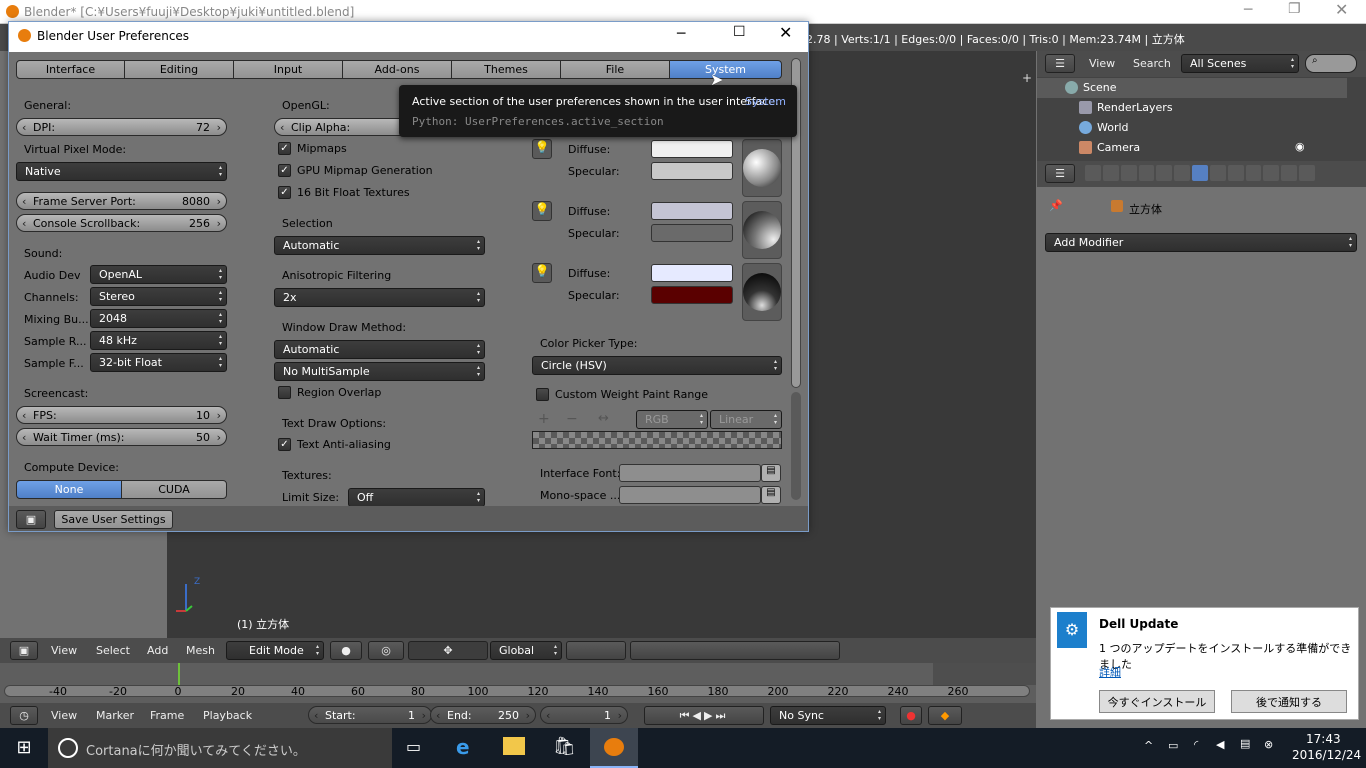  Describe the element at coordinates (657, 365) in the screenshot. I see `color-picker-dropdown: Circle (HSV)` at that location.